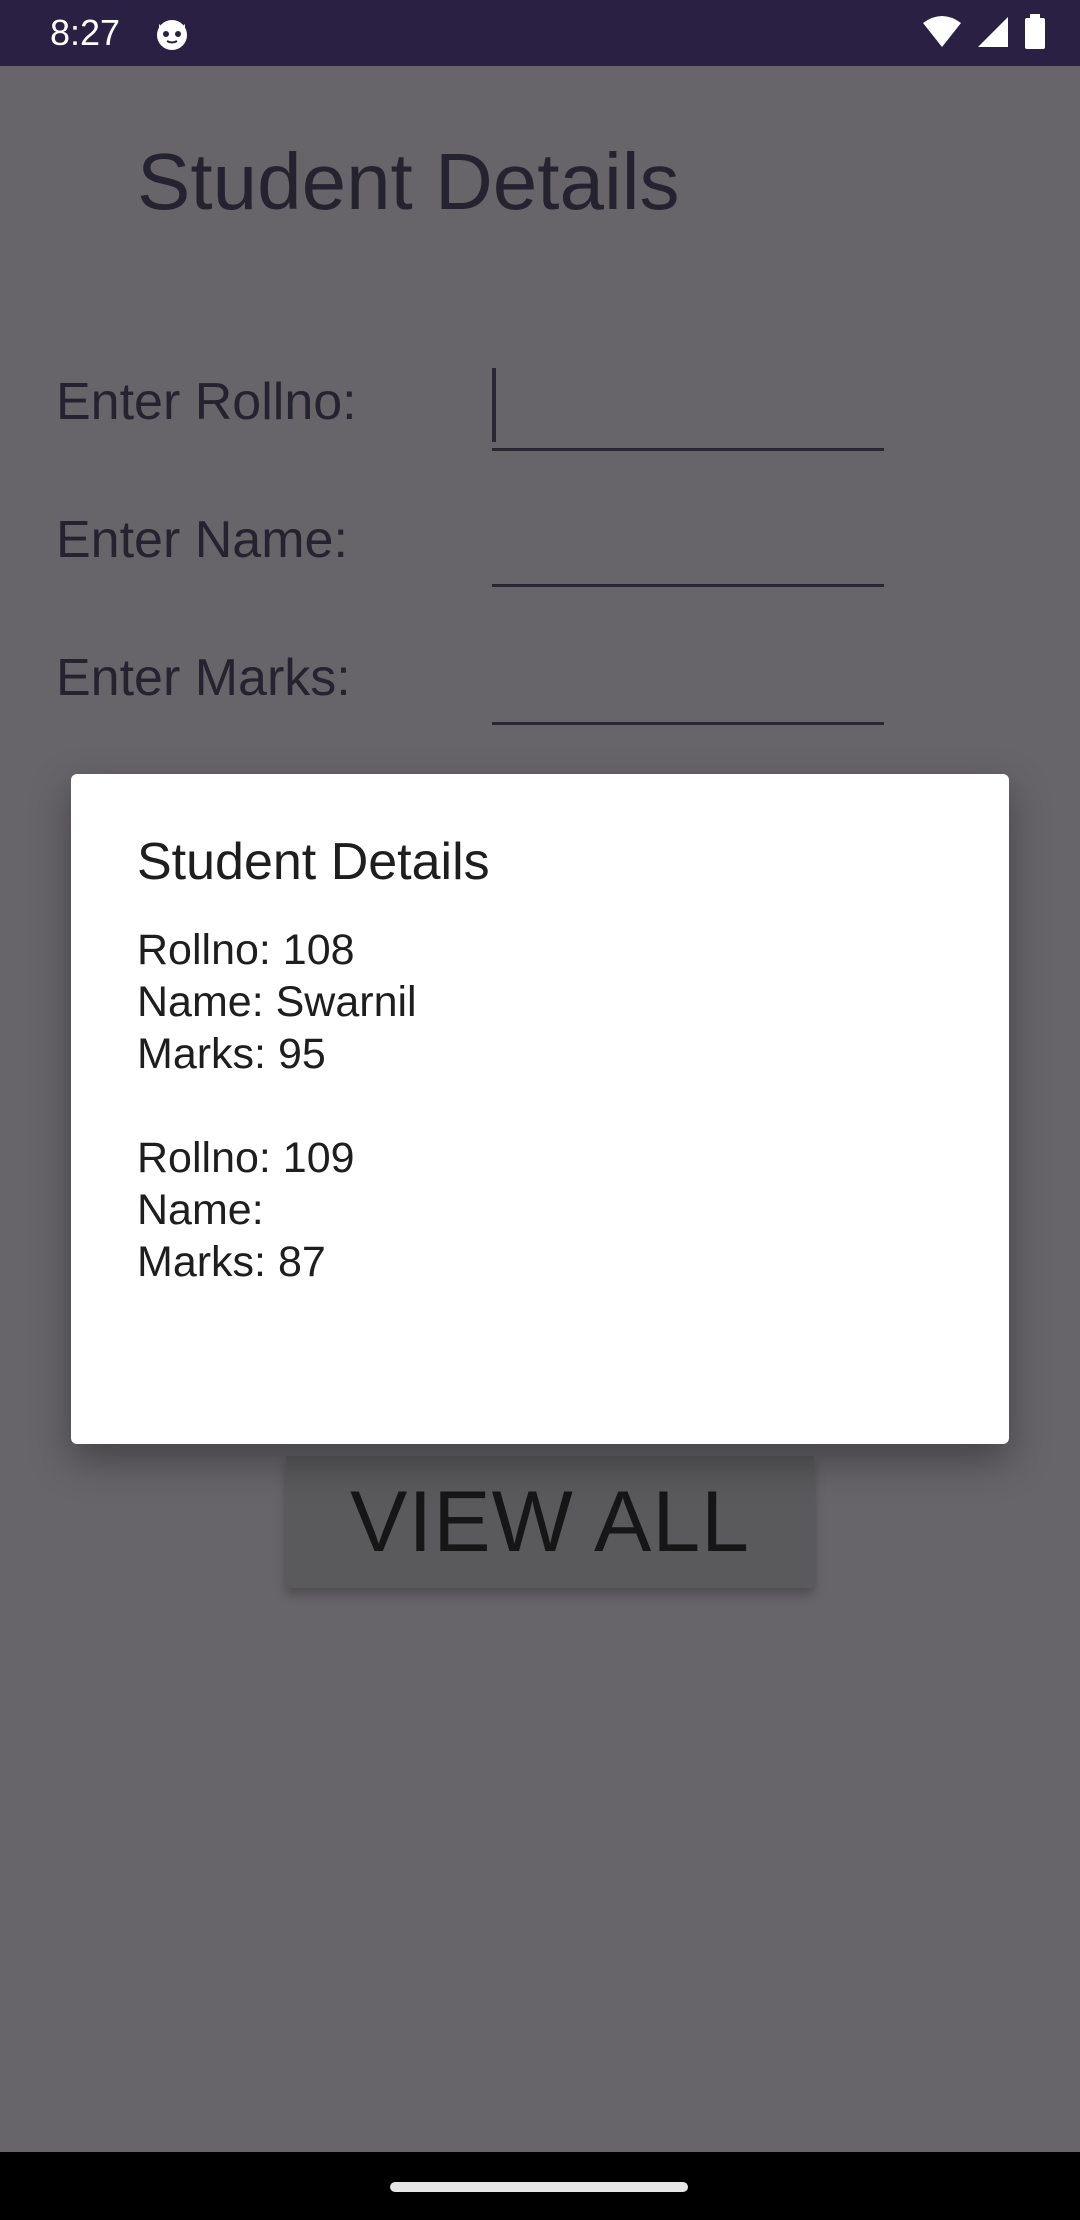 This screenshot has width=1080, height=2220. I want to click on record-name: Name: Swarnil, so click(277, 1002).